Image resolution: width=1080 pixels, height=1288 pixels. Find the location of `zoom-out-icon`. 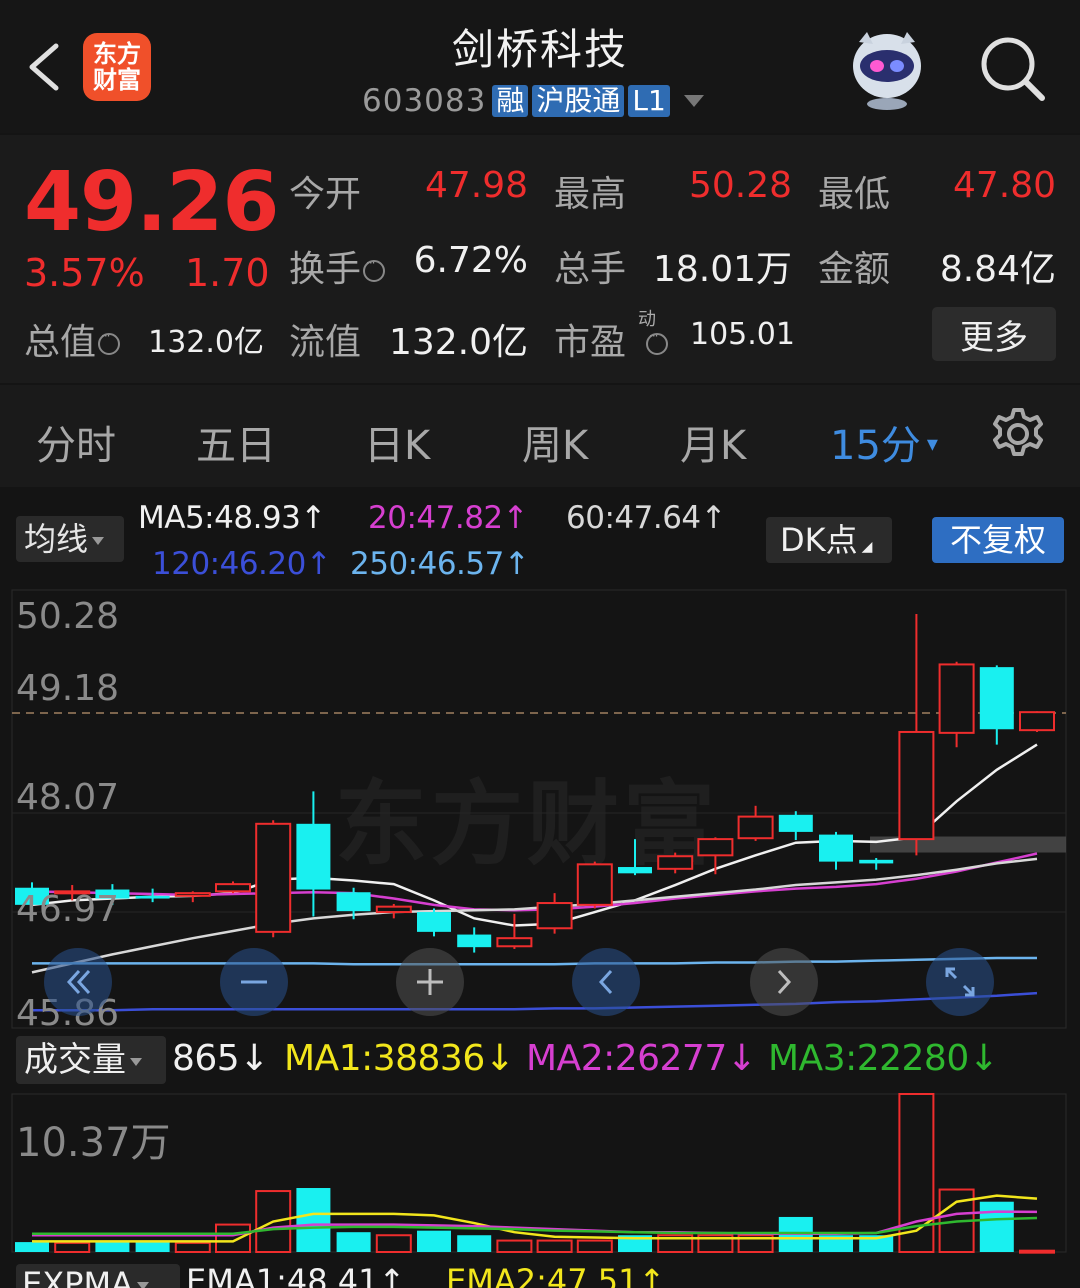

zoom-out-icon is located at coordinates (254, 982).